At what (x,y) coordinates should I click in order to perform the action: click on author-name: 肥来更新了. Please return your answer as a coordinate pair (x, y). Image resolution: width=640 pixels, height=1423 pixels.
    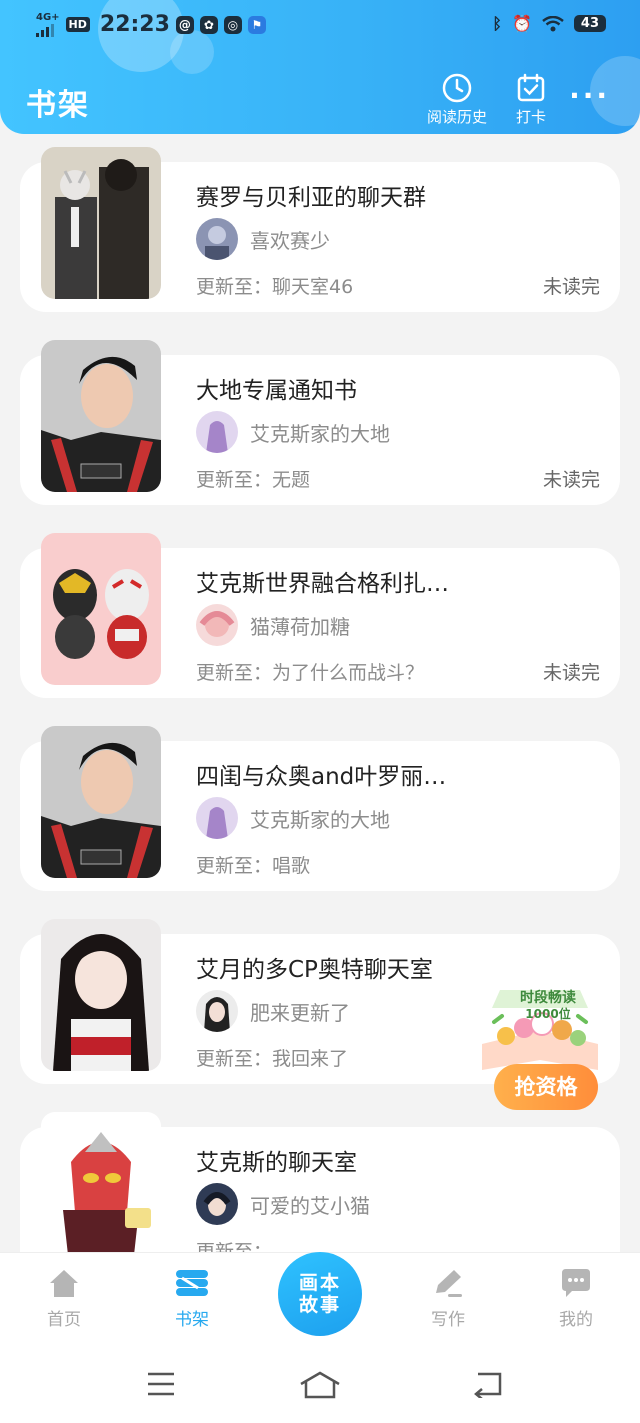
    Looking at the image, I should click on (300, 1012).